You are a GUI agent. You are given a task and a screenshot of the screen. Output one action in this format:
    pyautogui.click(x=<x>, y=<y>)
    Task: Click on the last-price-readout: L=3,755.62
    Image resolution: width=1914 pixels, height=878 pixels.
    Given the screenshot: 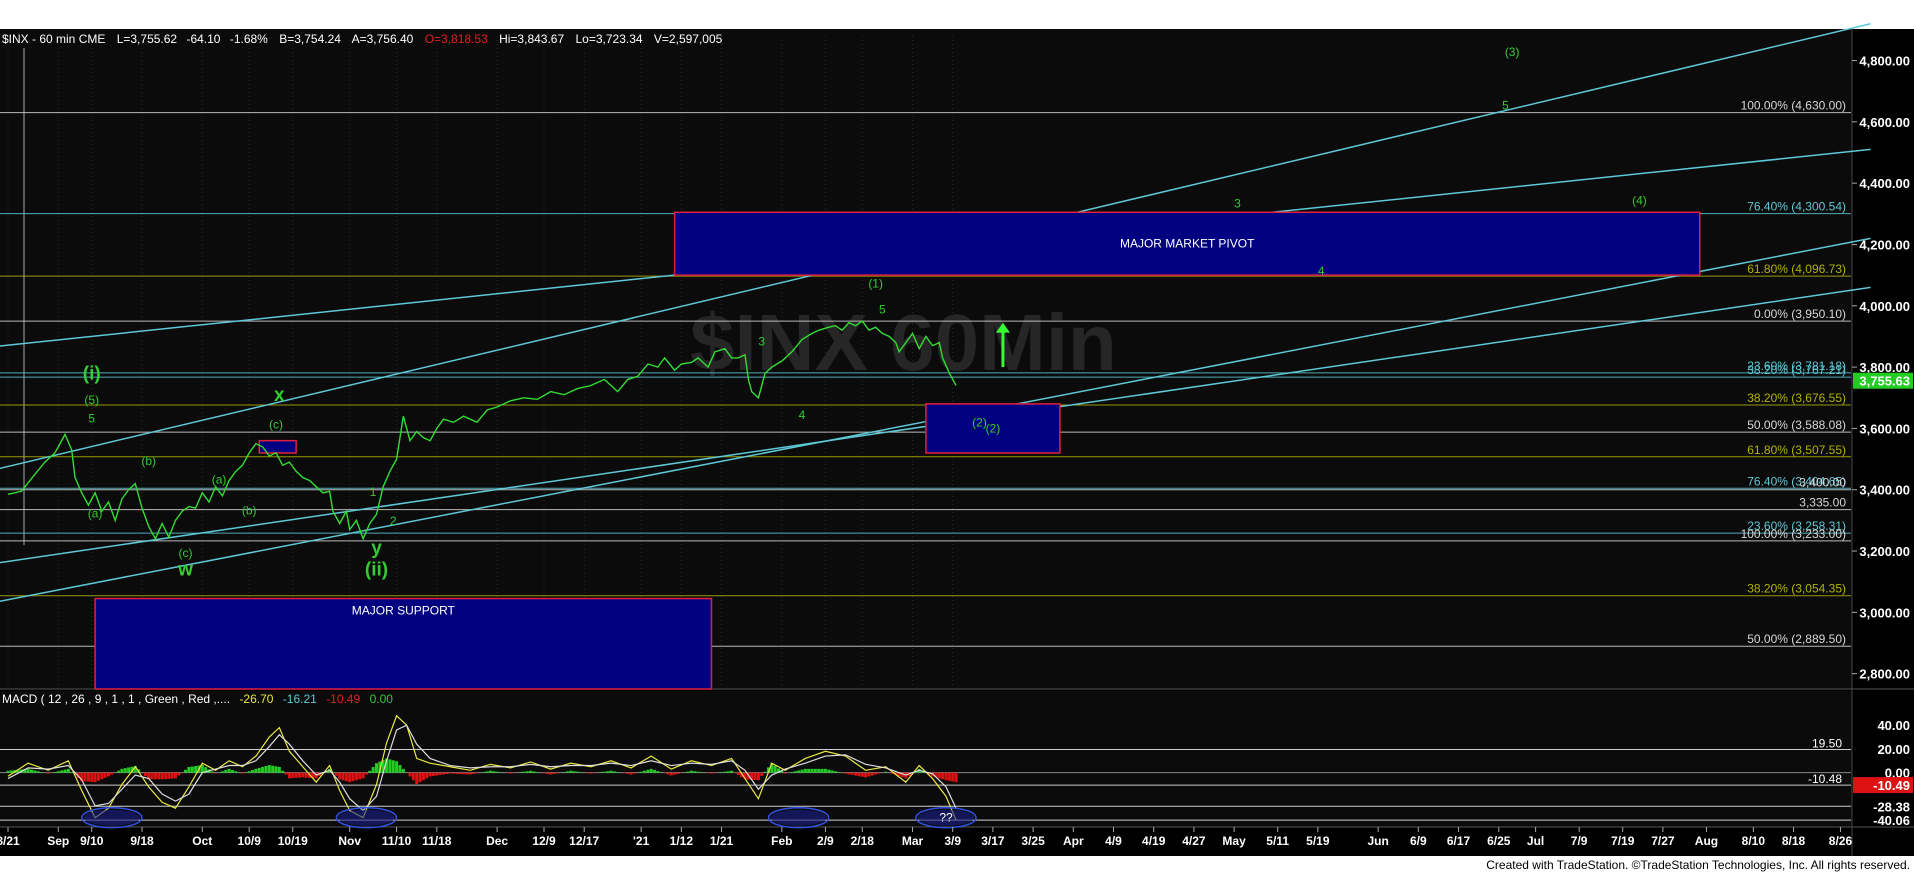 What is the action you would take?
    pyautogui.click(x=147, y=39)
    